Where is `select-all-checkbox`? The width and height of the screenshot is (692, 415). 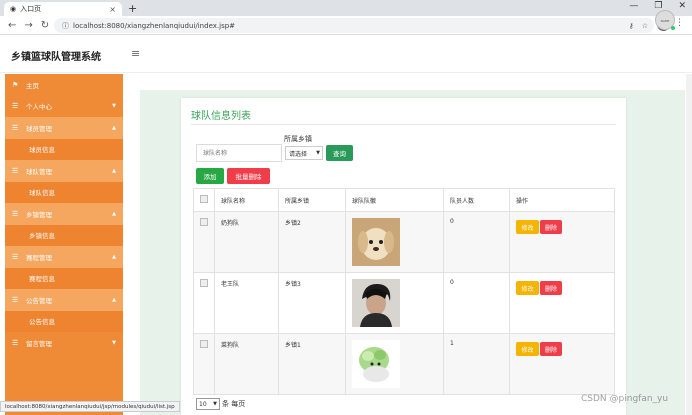 select-all-checkbox is located at coordinates (204, 199).